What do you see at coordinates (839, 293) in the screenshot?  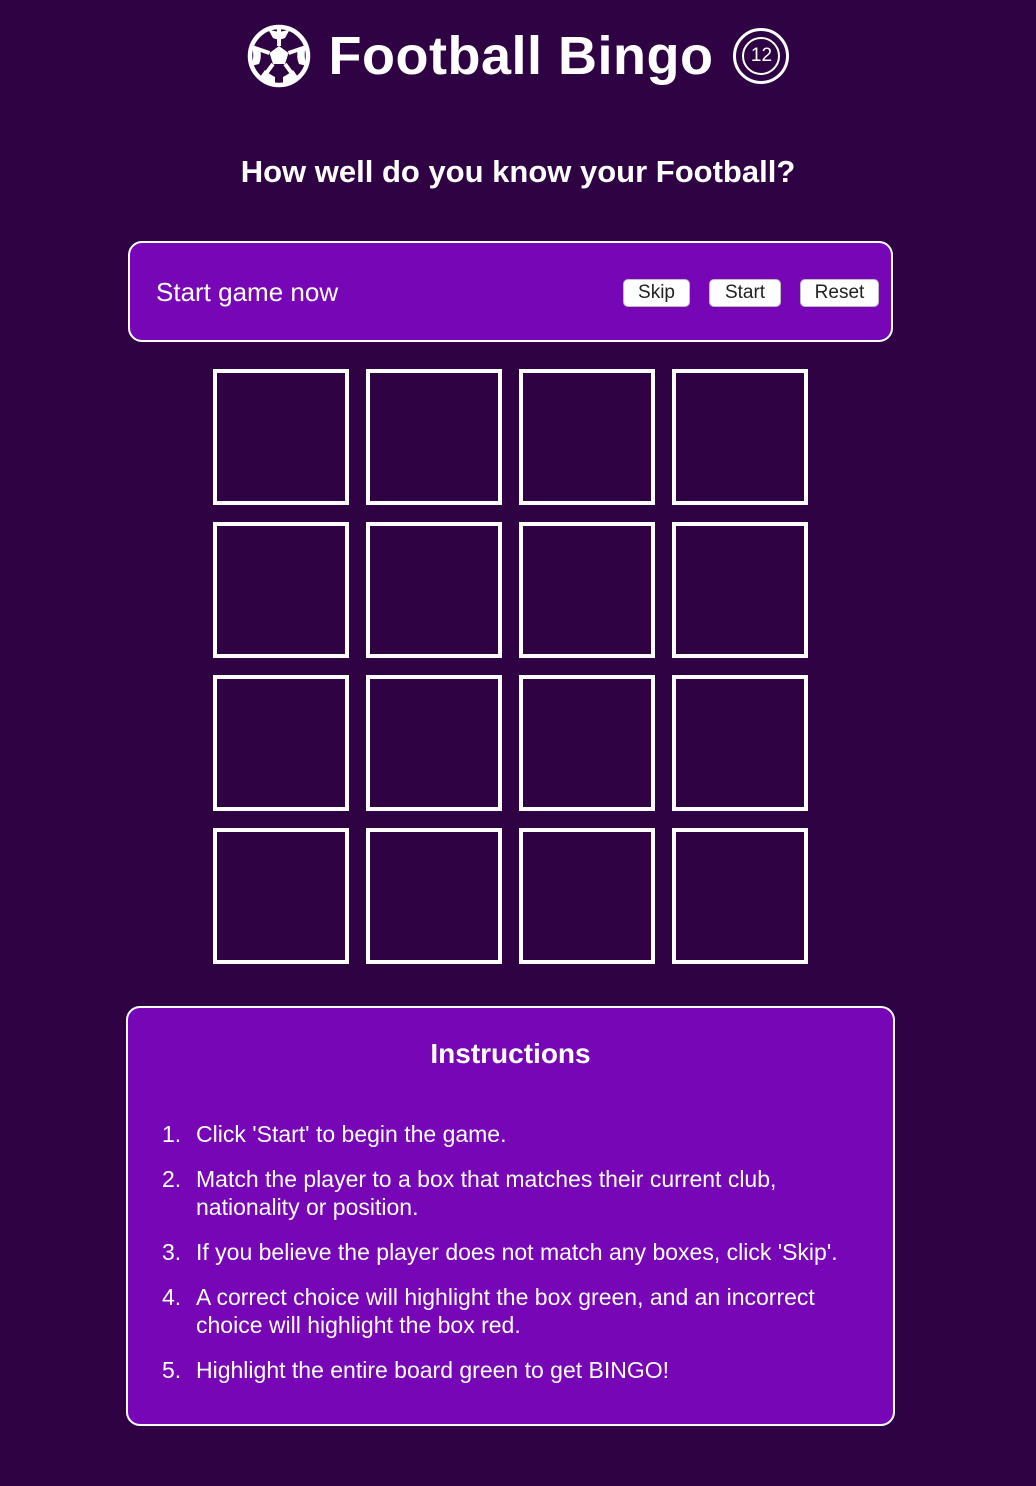 I see `reset-button: Reset` at bounding box center [839, 293].